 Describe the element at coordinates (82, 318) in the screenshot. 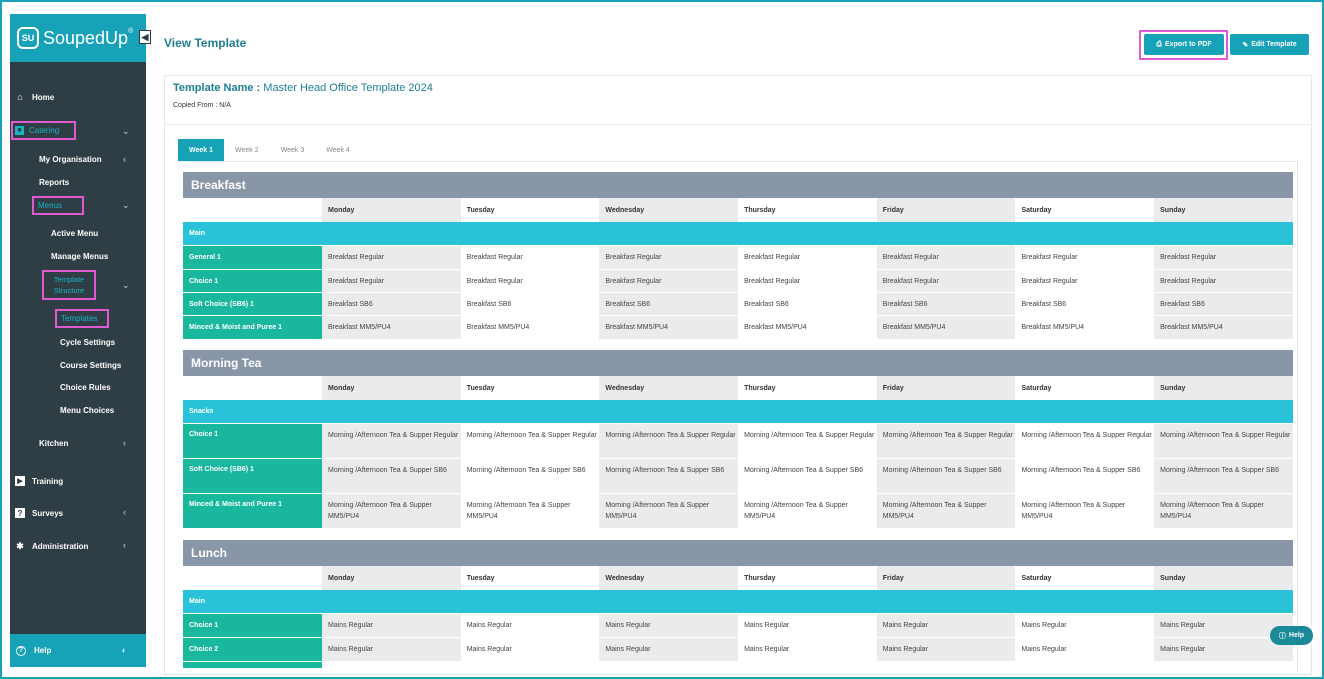

I see `nav-templates: Templates` at that location.